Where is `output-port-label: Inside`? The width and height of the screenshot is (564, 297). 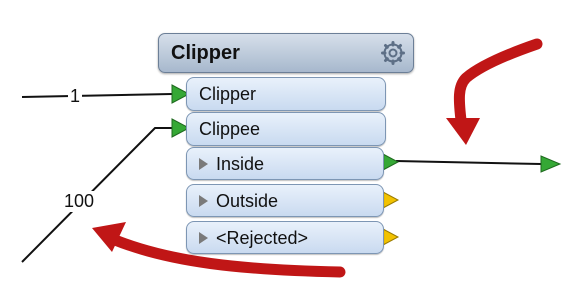
output-port-label: Inside is located at coordinates (240, 164).